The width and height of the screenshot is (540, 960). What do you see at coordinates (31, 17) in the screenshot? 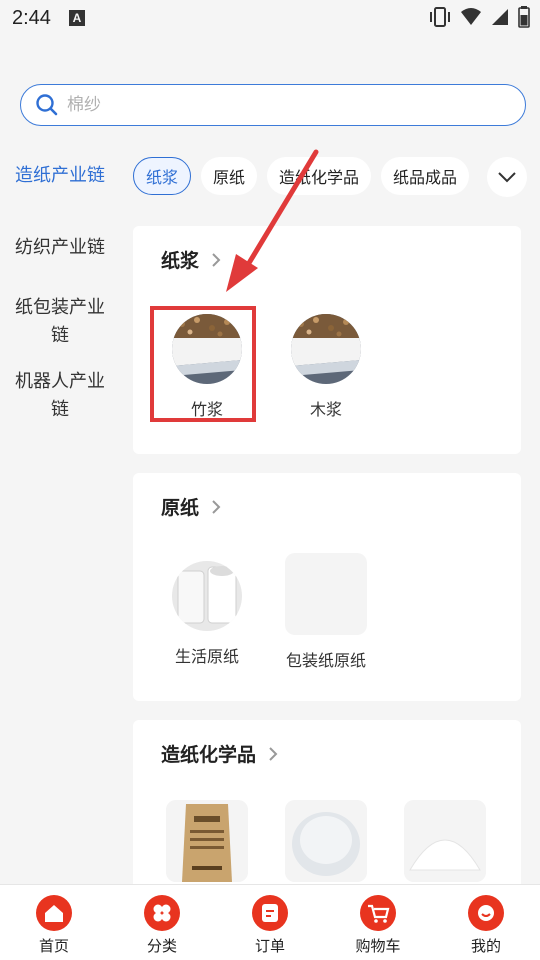
I see `status-time: 2:44` at bounding box center [31, 17].